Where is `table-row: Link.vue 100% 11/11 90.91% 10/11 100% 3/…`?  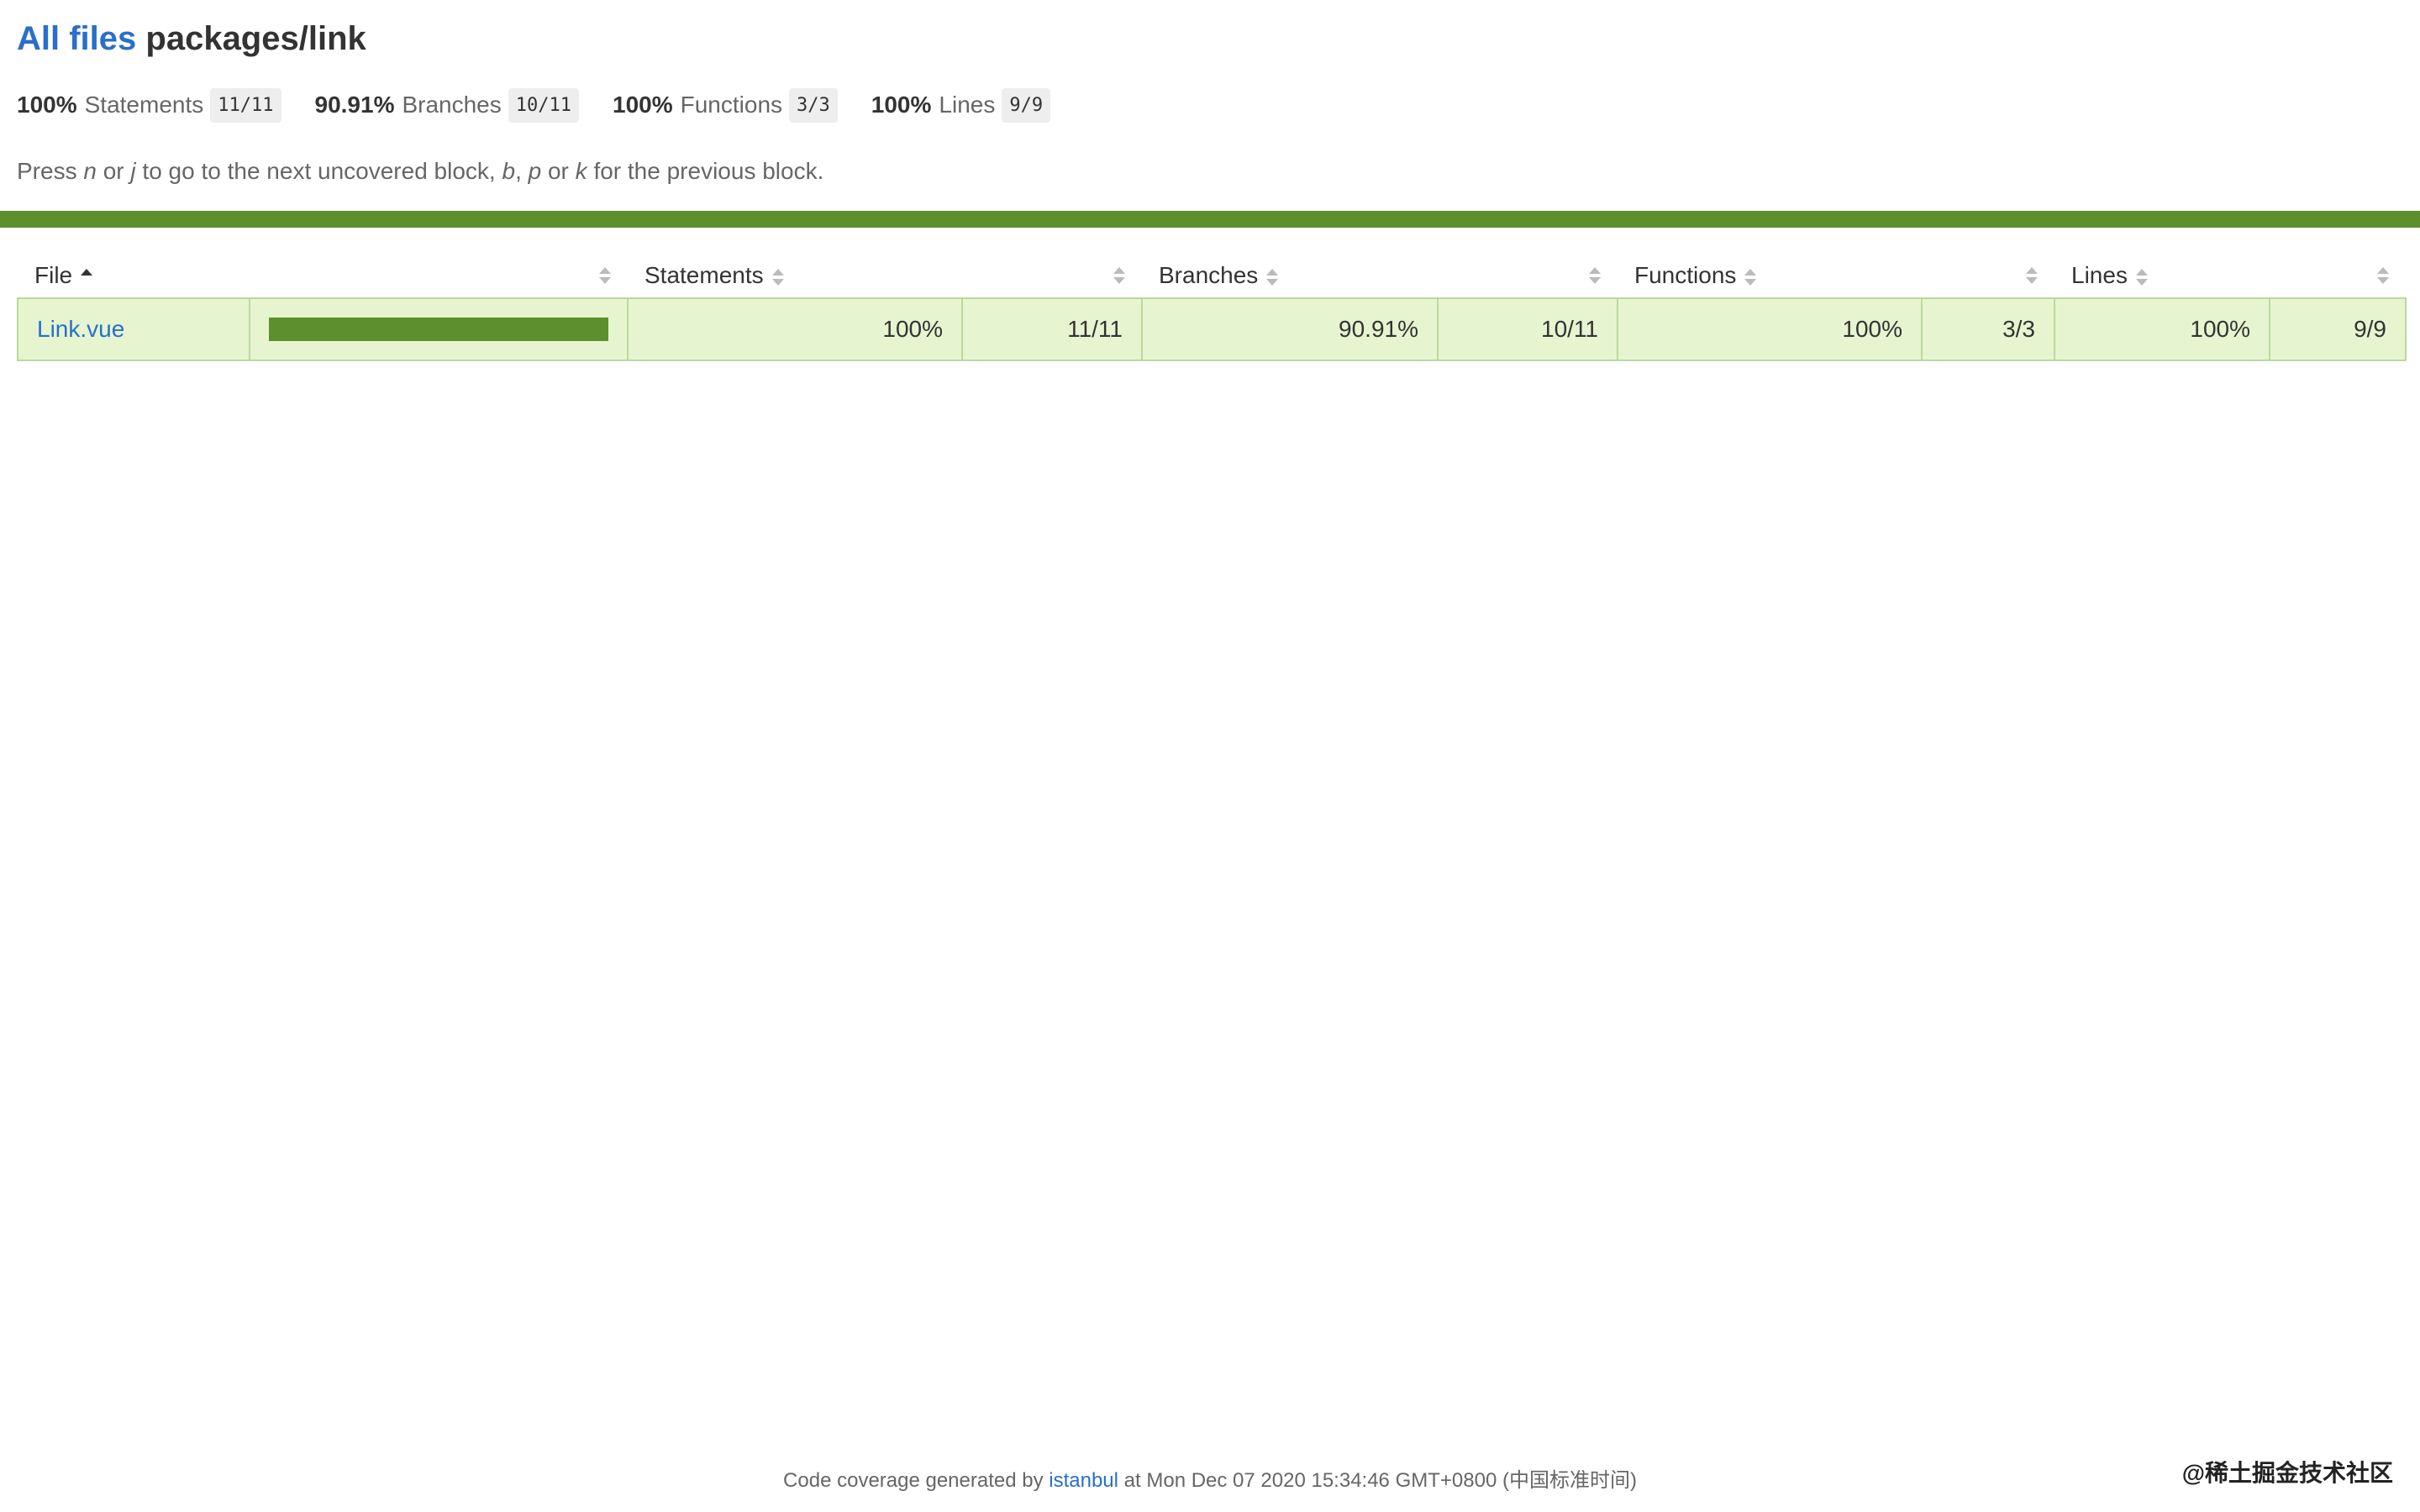
table-row: Link.vue 100% 11/11 90.91% 10/11 100% 3/… is located at coordinates (1212, 329).